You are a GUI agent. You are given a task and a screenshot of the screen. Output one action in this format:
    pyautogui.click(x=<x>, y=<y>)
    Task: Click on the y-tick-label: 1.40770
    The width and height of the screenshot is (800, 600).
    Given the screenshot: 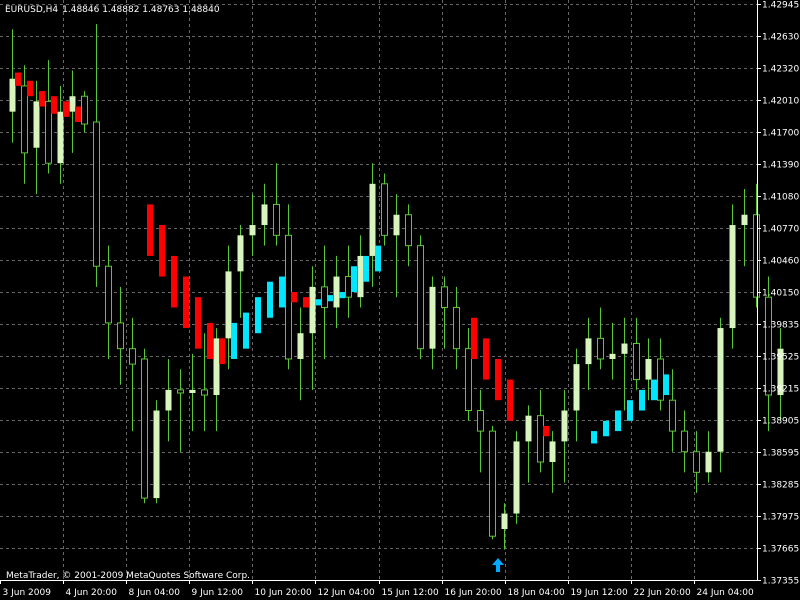 What is the action you would take?
    pyautogui.click(x=780, y=230)
    